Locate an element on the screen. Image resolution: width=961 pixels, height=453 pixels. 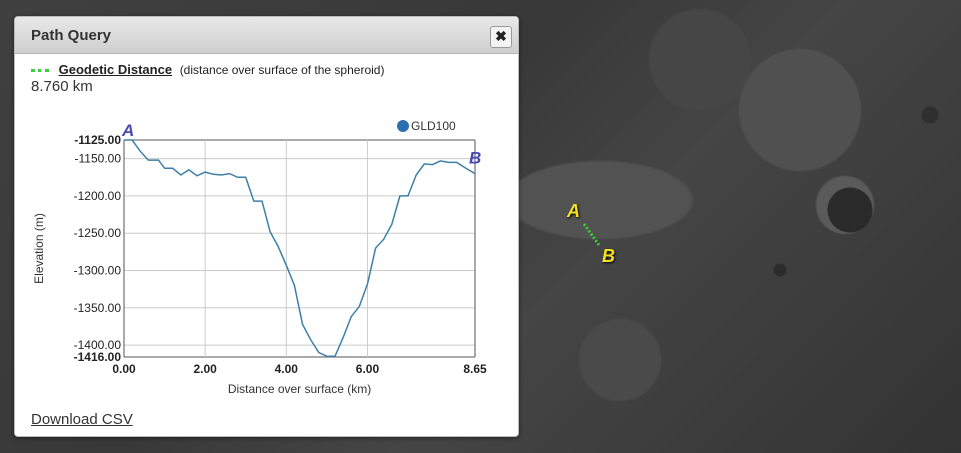
x-tick-label: 2.00 is located at coordinates (205, 369).